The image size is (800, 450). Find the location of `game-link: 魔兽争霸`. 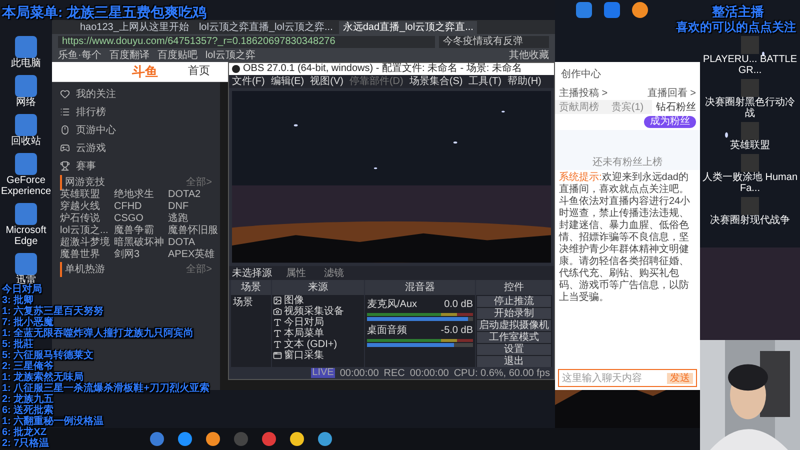

game-link: 魔兽争霸 is located at coordinates (139, 231).